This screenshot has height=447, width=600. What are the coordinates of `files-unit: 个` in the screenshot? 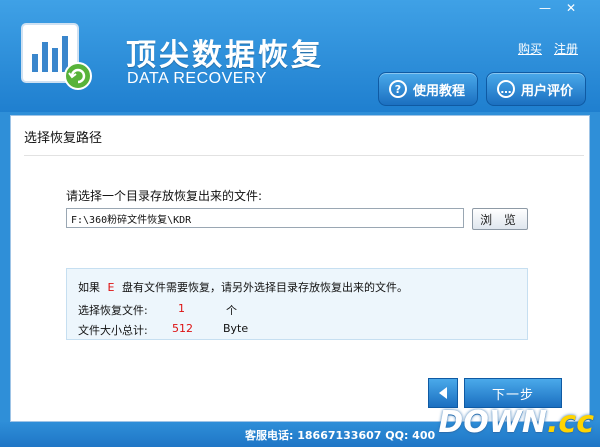 It's located at (231, 310).